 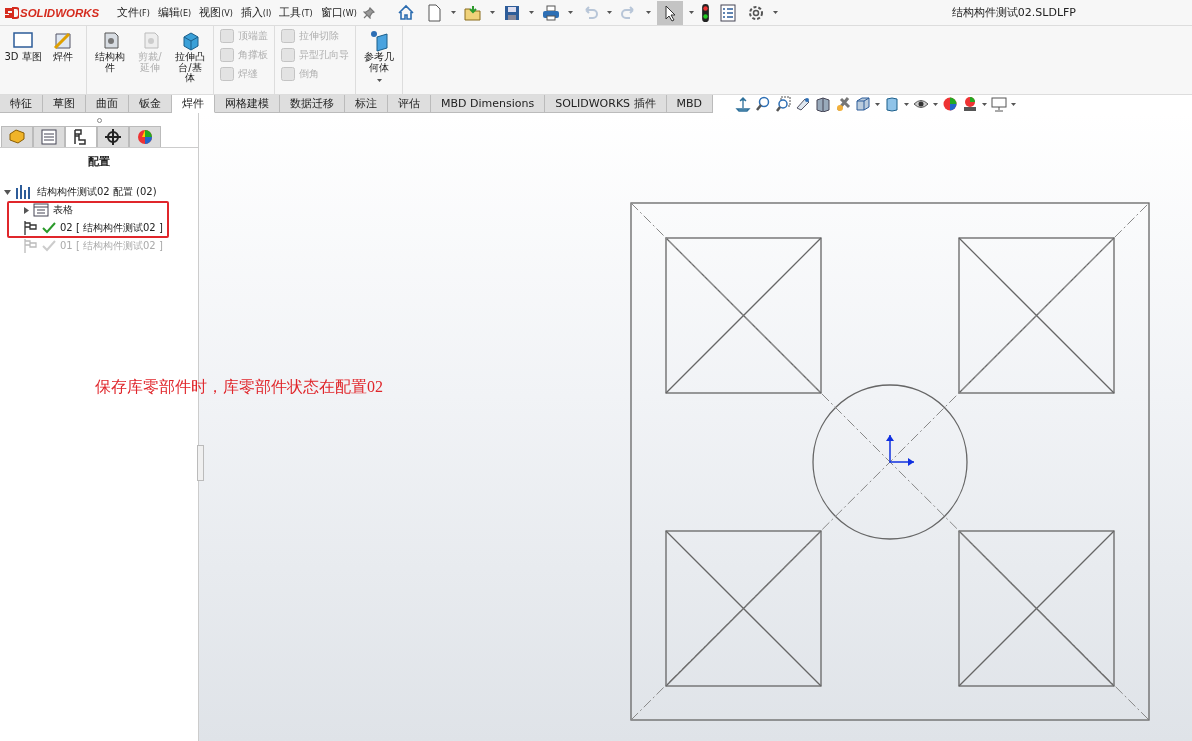 What do you see at coordinates (150, 104) in the screenshot?
I see `ribbon-tab: 钣金` at bounding box center [150, 104].